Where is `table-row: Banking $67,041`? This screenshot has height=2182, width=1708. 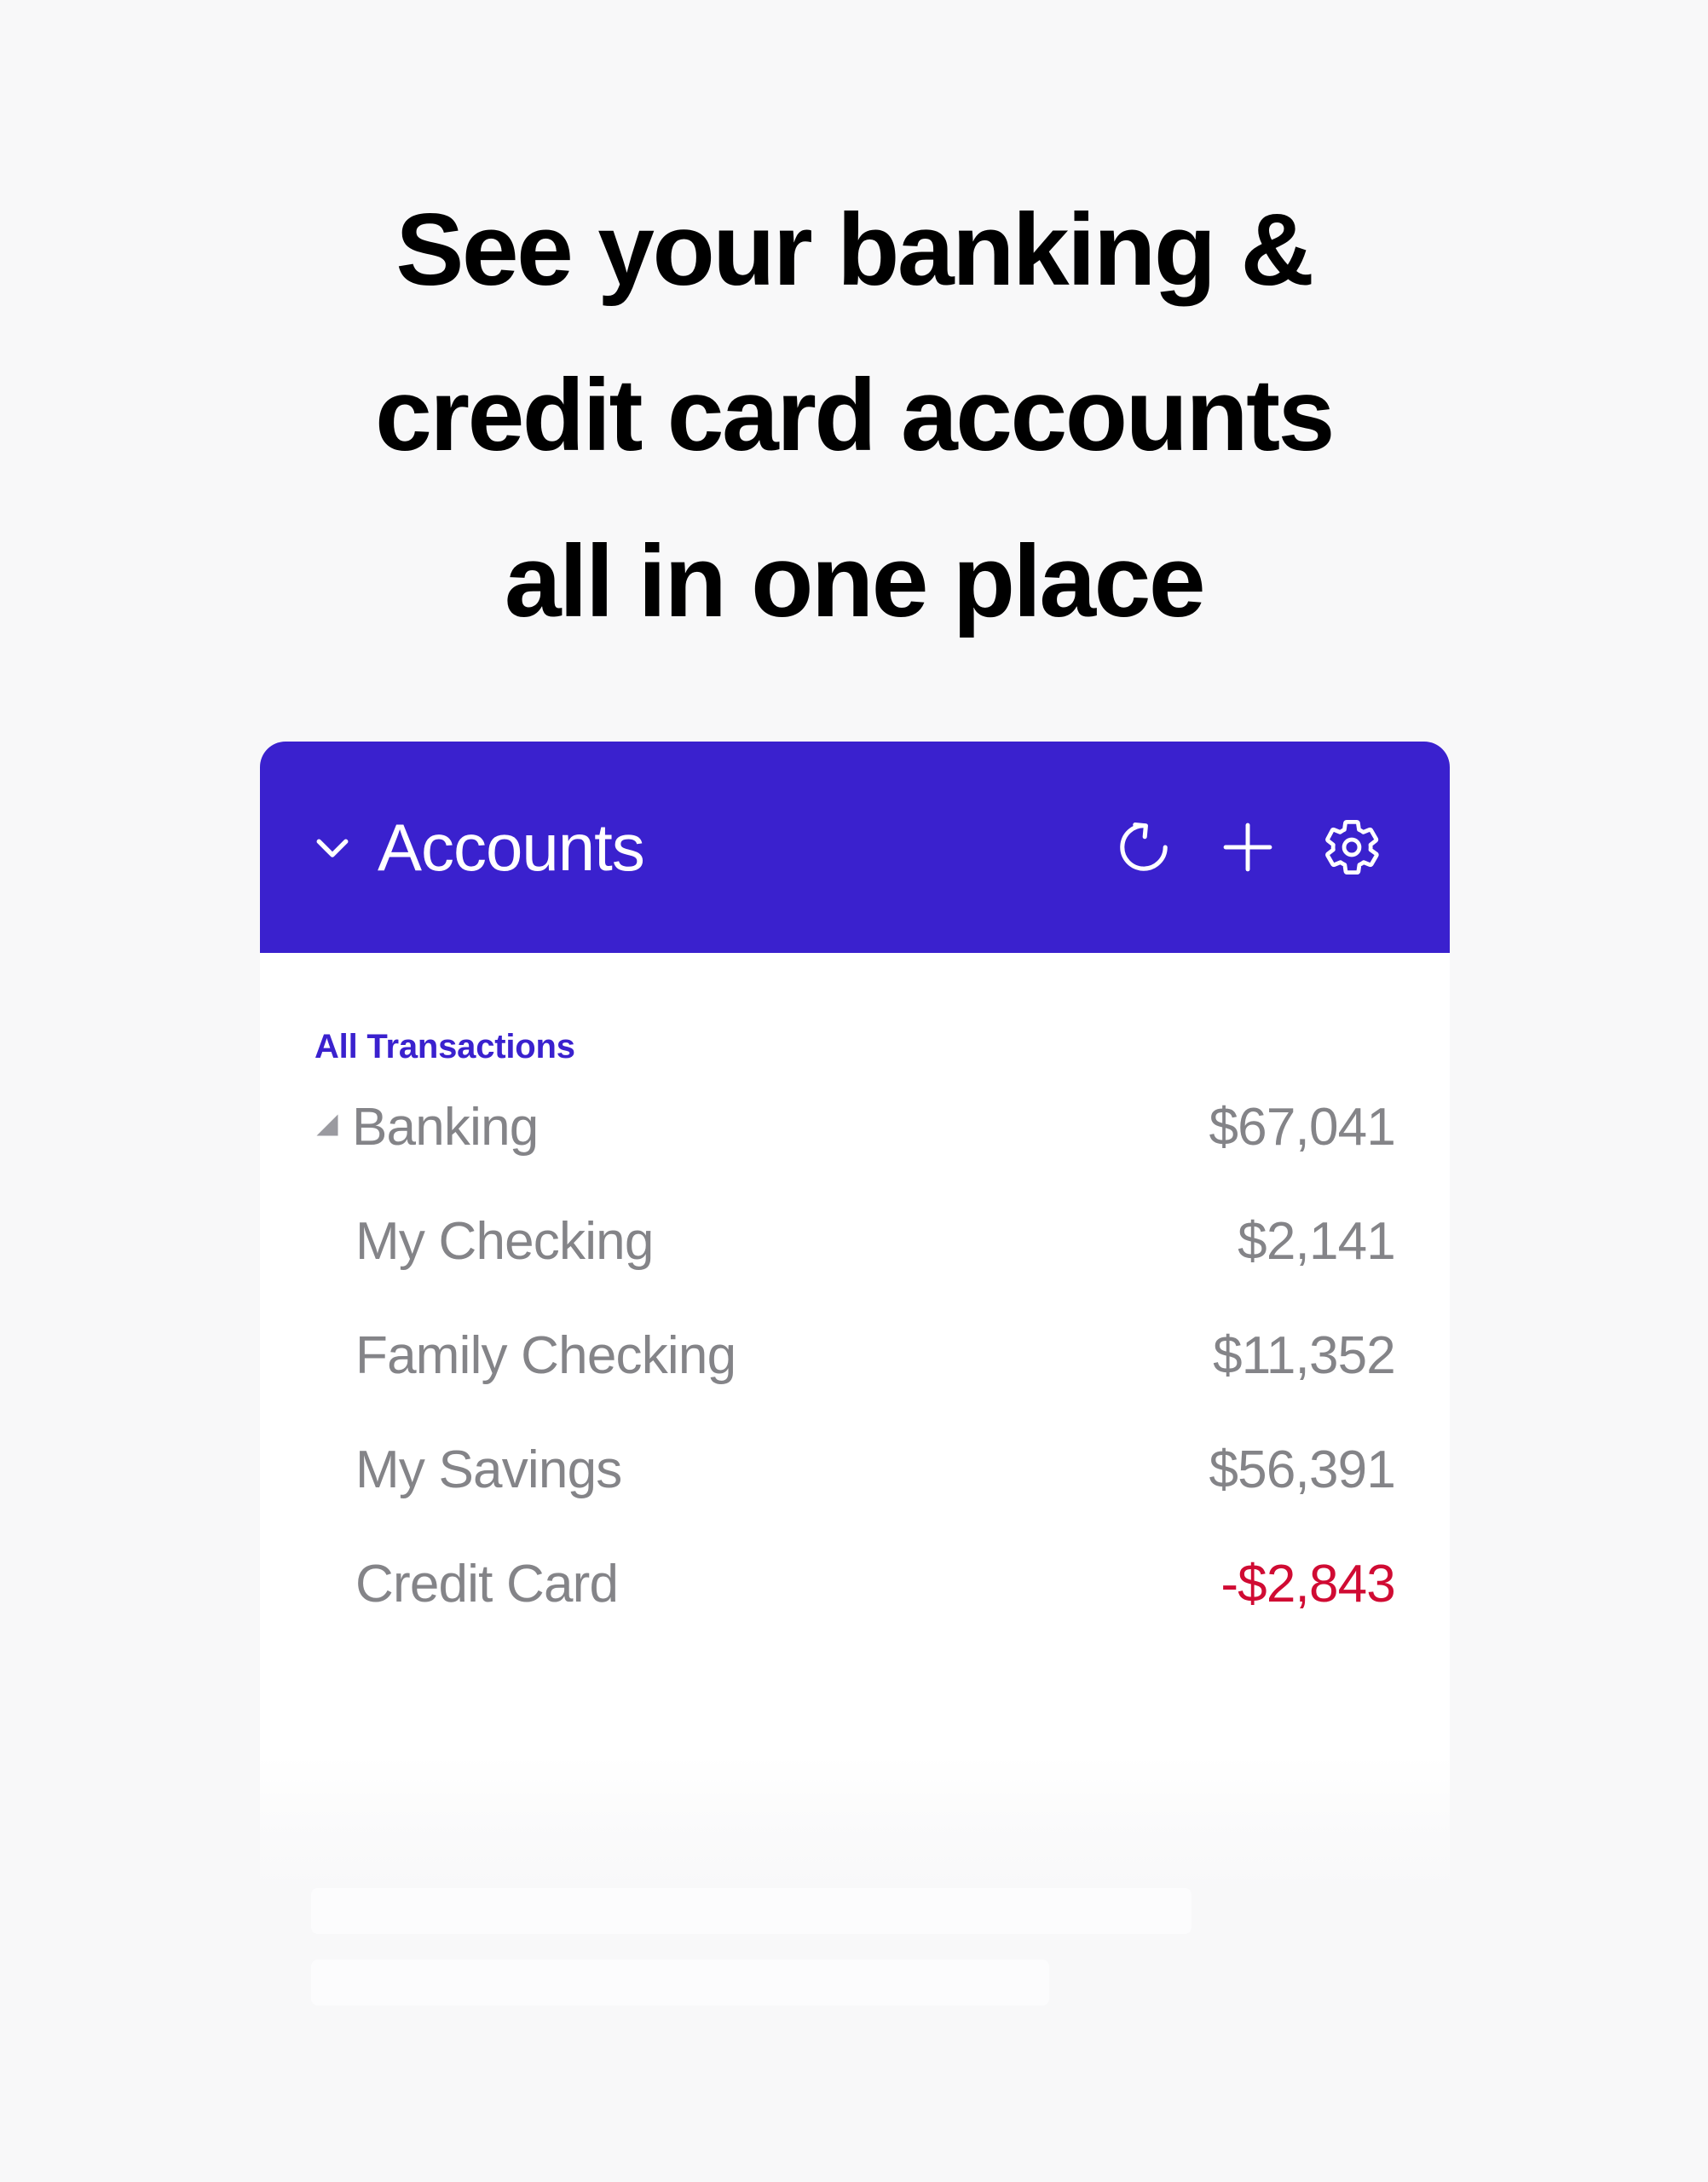
table-row: Banking $67,041 is located at coordinates (855, 1154).